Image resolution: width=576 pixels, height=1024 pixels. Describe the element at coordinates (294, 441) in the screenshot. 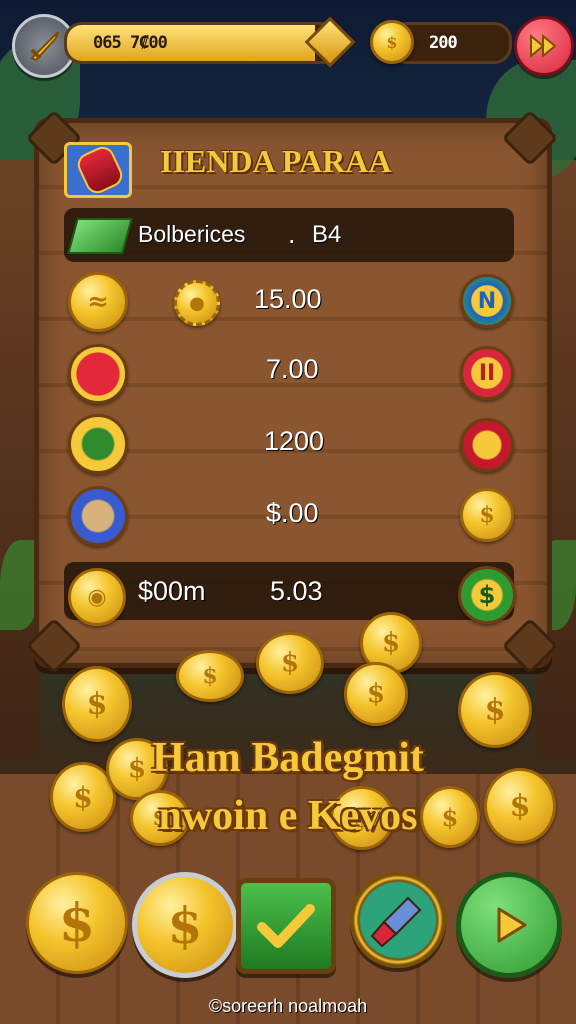

I see `item-price: 1200` at that location.